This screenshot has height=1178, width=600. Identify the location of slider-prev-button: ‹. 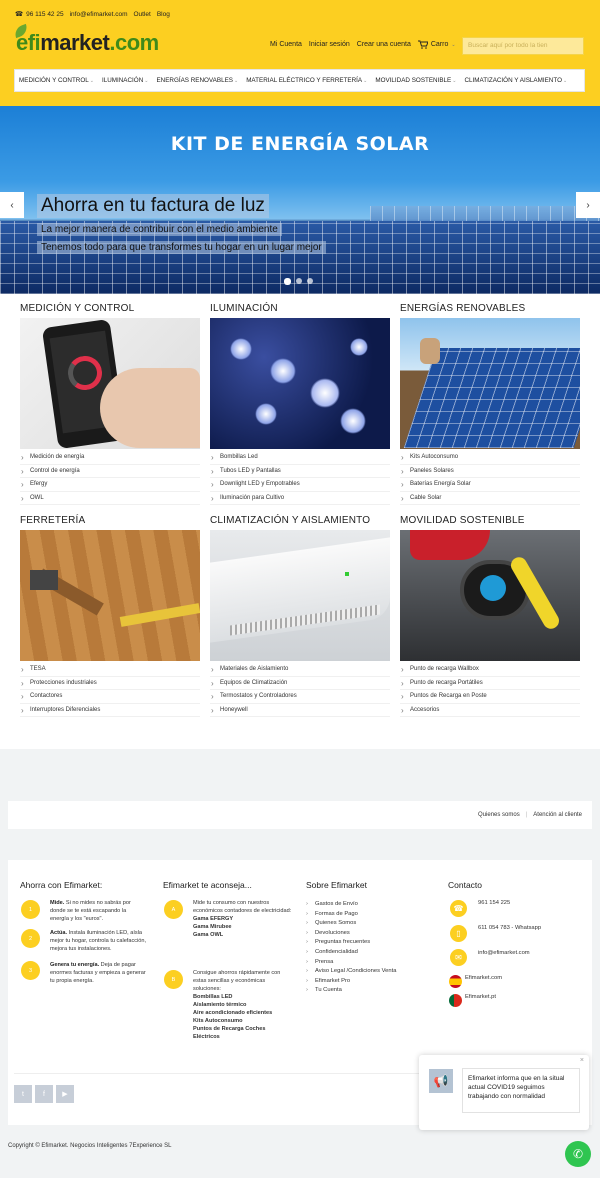
(12, 205).